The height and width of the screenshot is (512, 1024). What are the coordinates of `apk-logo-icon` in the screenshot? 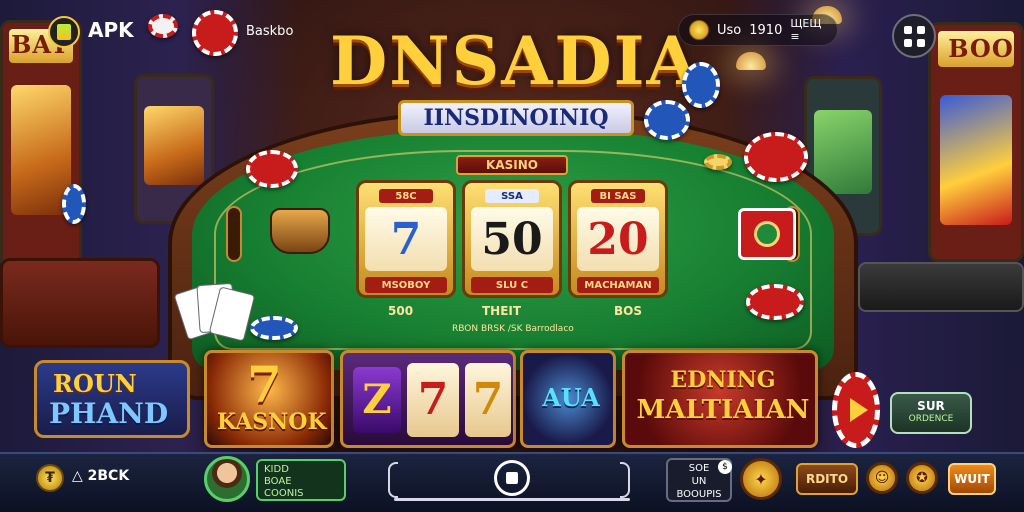 It's located at (64, 32).